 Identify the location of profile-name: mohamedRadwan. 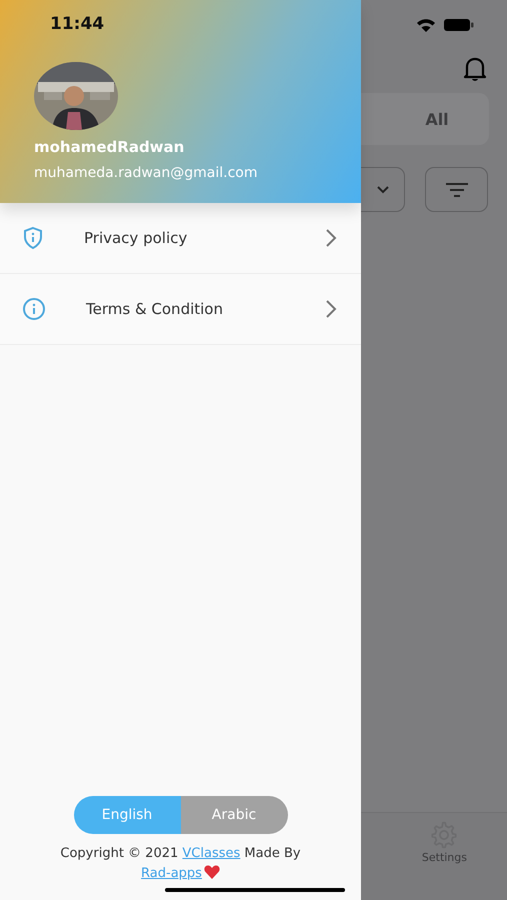
(109, 147).